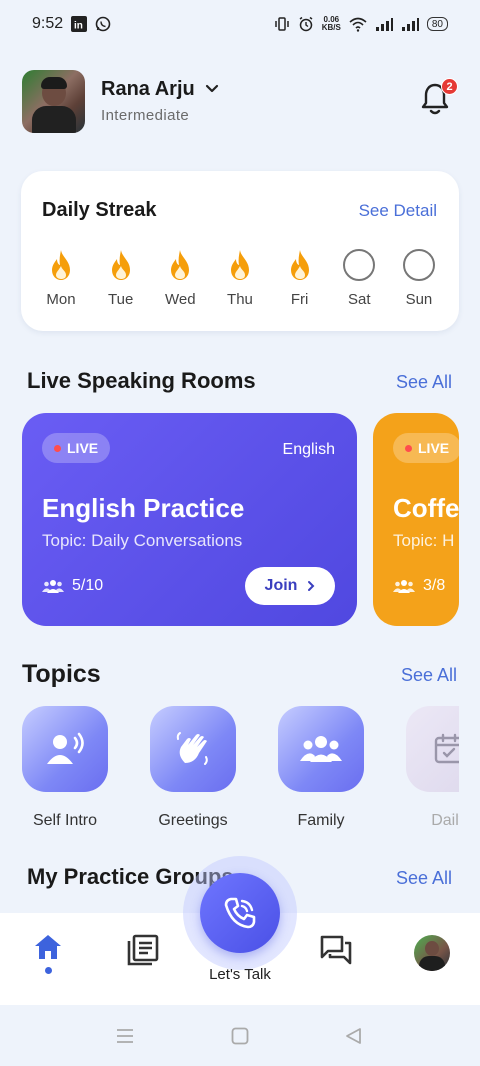  Describe the element at coordinates (299, 299) in the screenshot. I see `day-label: Fri` at that location.